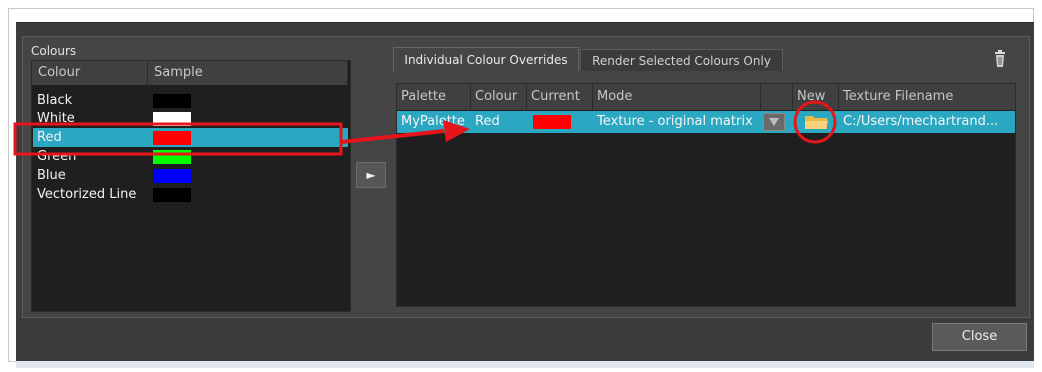  Describe the element at coordinates (434, 97) in the screenshot. I see `column-header-palette: Palette` at that location.